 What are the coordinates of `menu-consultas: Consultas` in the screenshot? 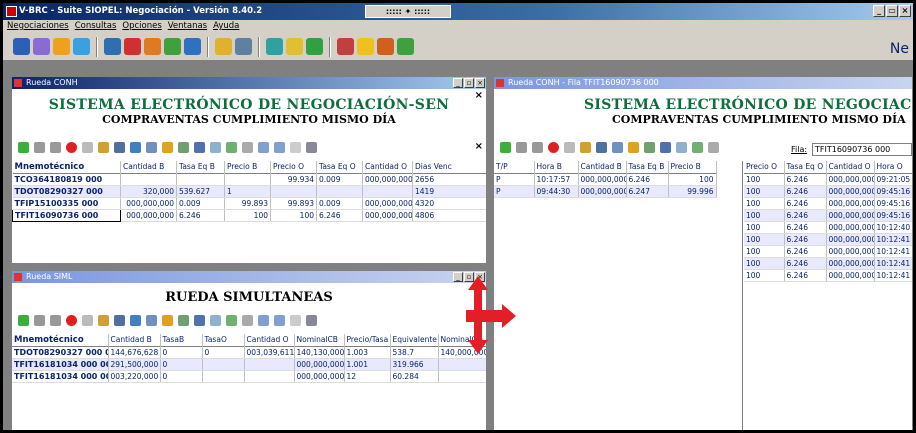 It's located at (96, 26).